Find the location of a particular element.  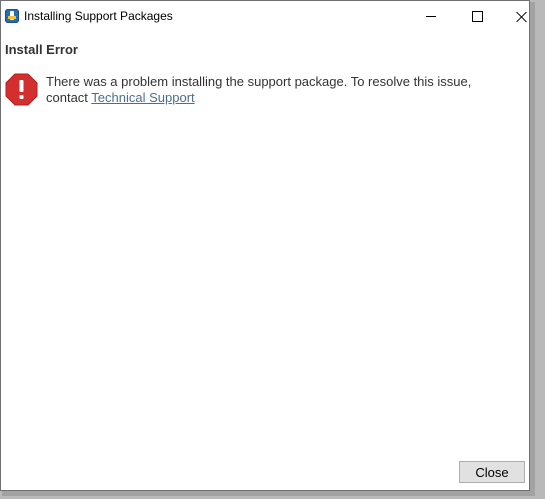

error-icon is located at coordinates (21, 89).